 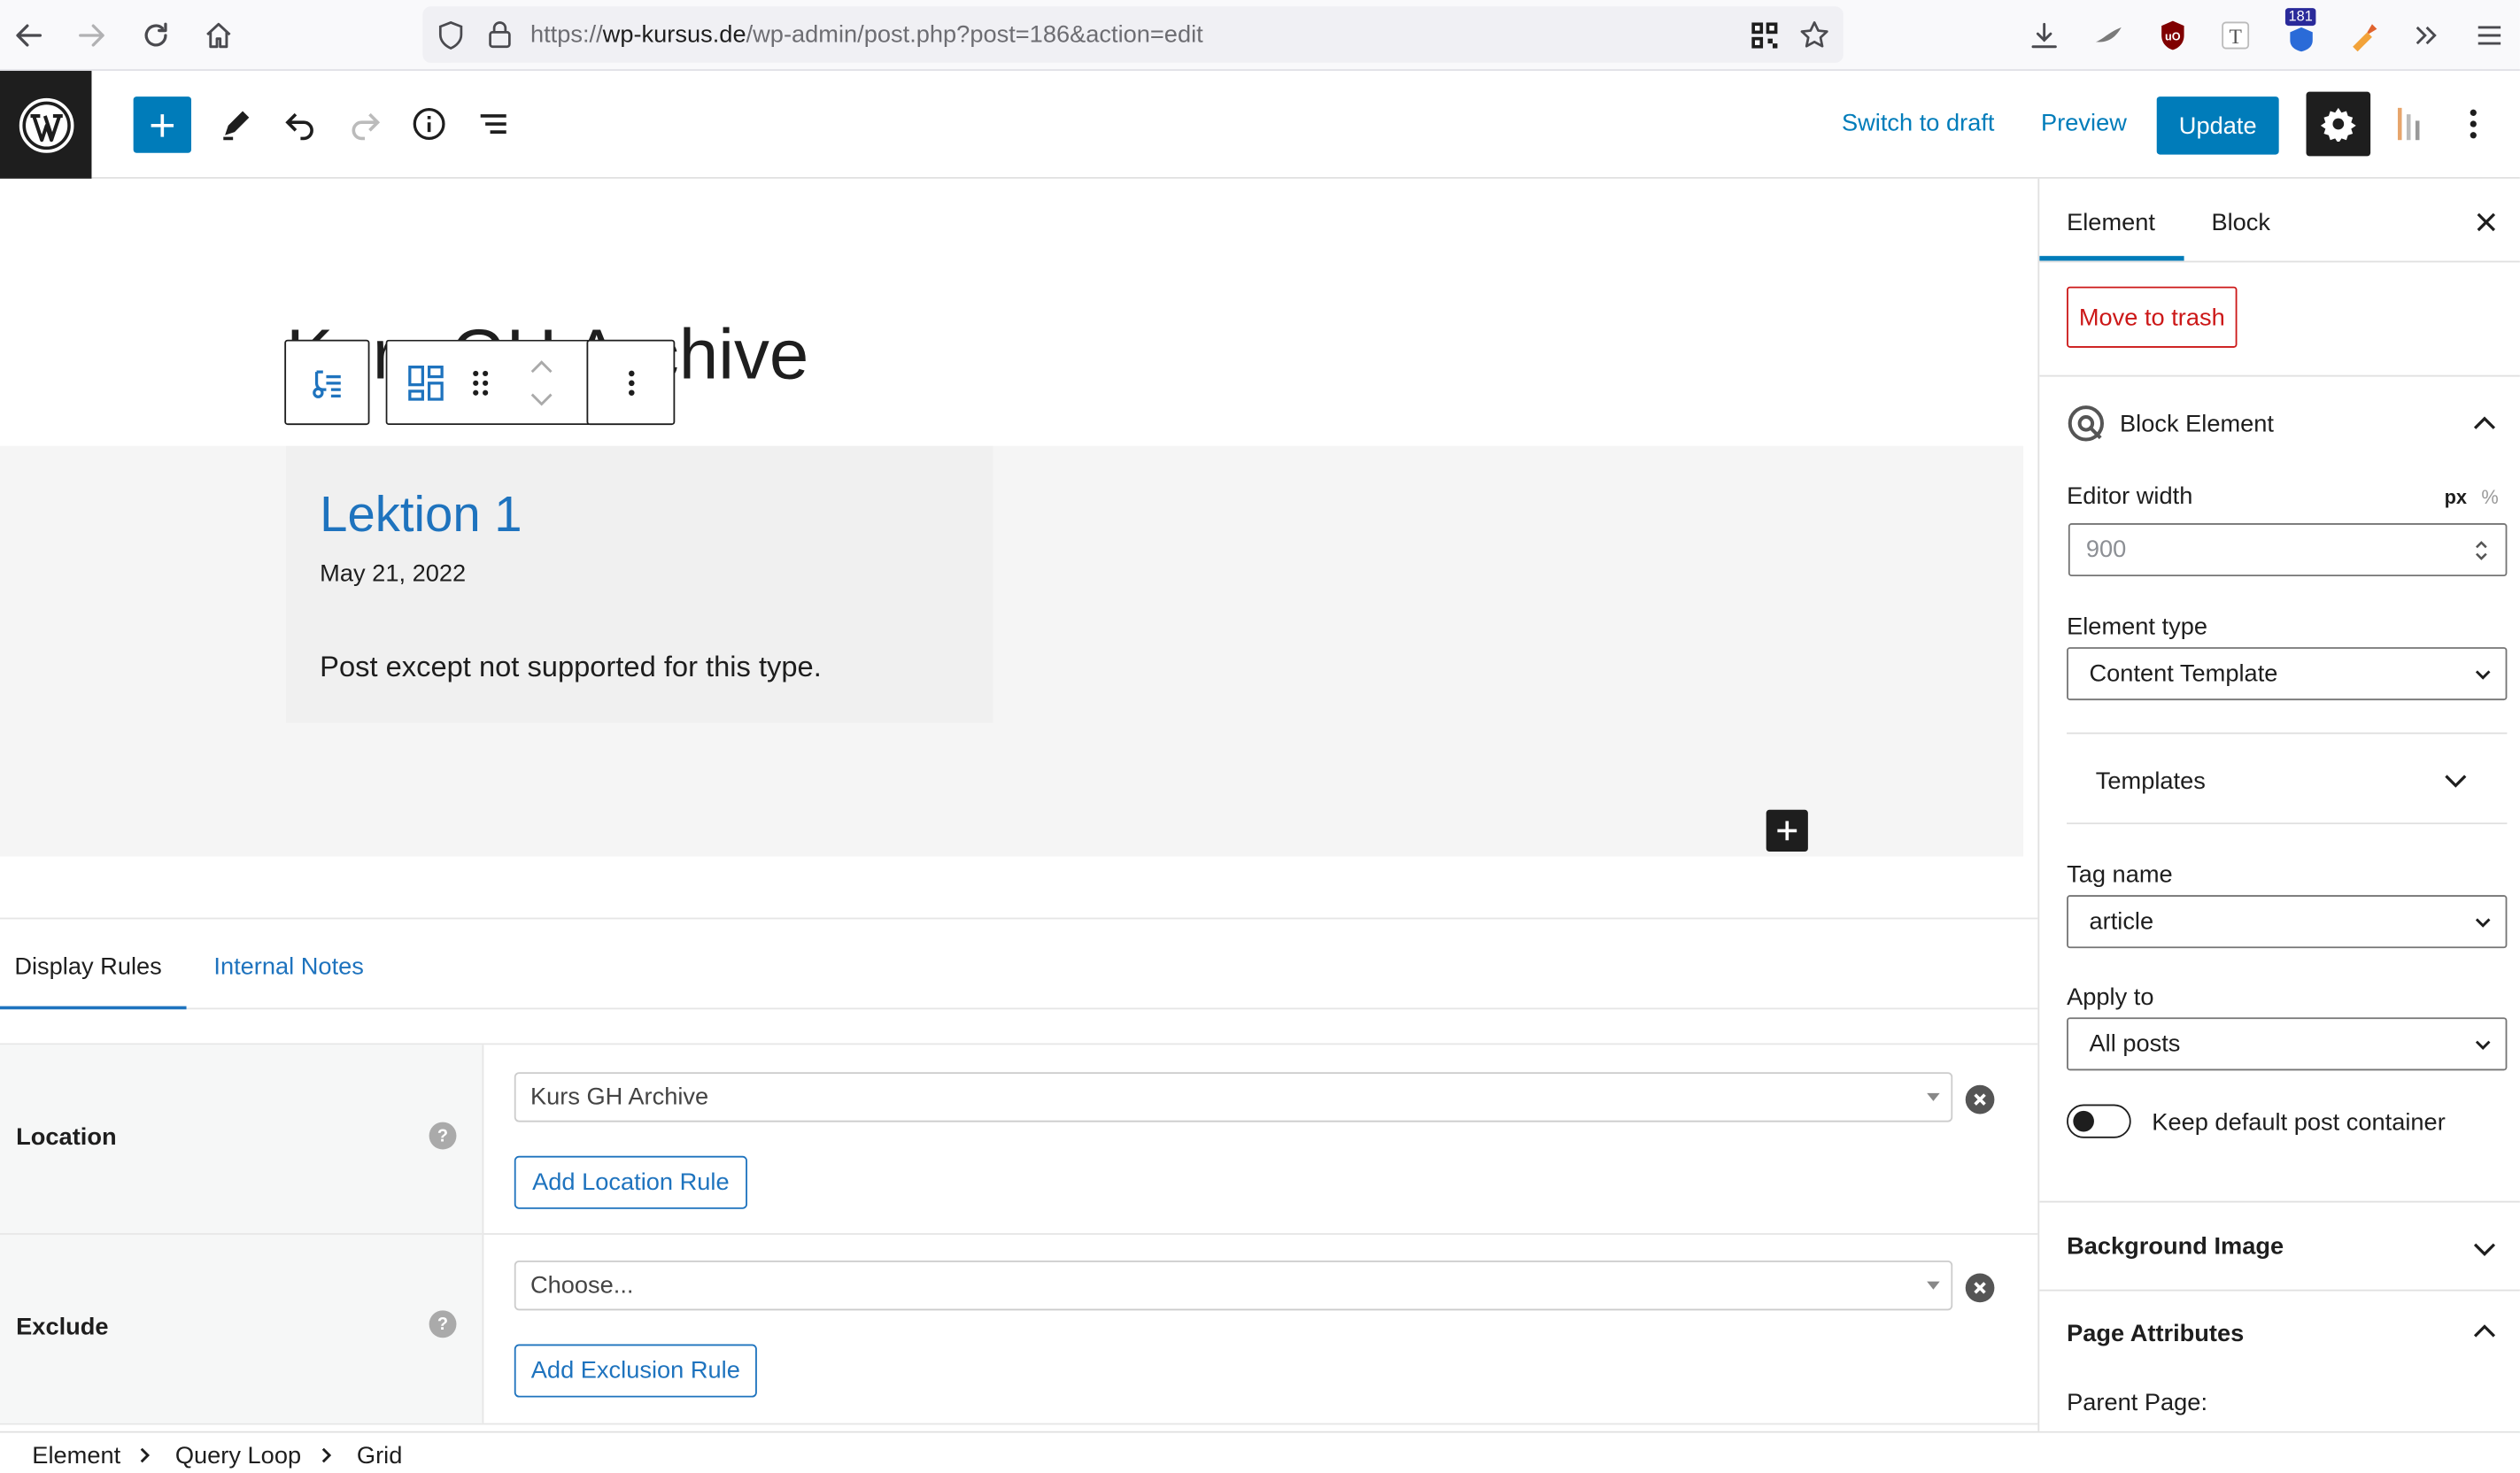 What do you see at coordinates (379, 1455) in the screenshot?
I see `breadcrumb-grid: Grid` at bounding box center [379, 1455].